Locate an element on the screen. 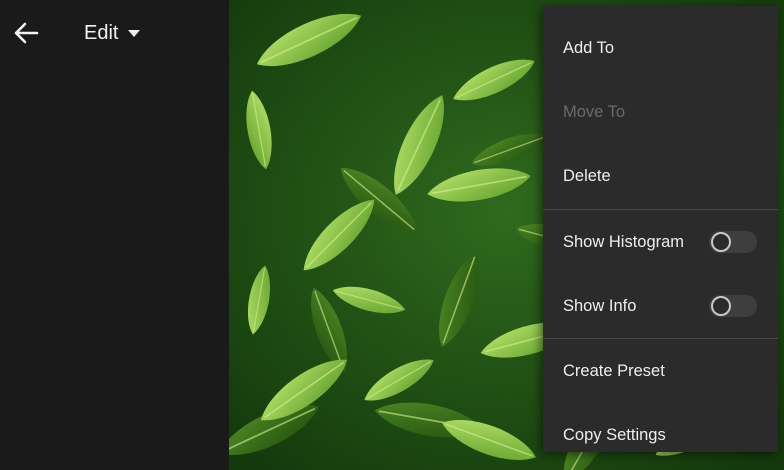 The image size is (784, 470). menu-item-label: Copy Settings is located at coordinates (614, 434).